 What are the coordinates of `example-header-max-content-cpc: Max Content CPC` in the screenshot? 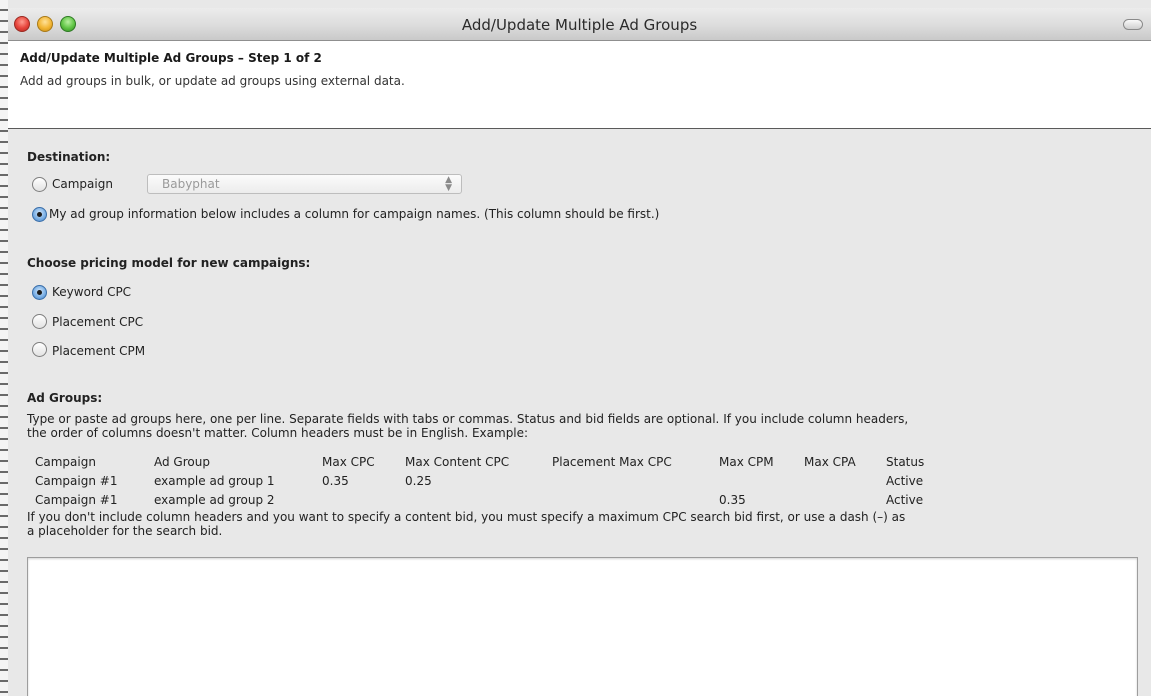 It's located at (457, 462).